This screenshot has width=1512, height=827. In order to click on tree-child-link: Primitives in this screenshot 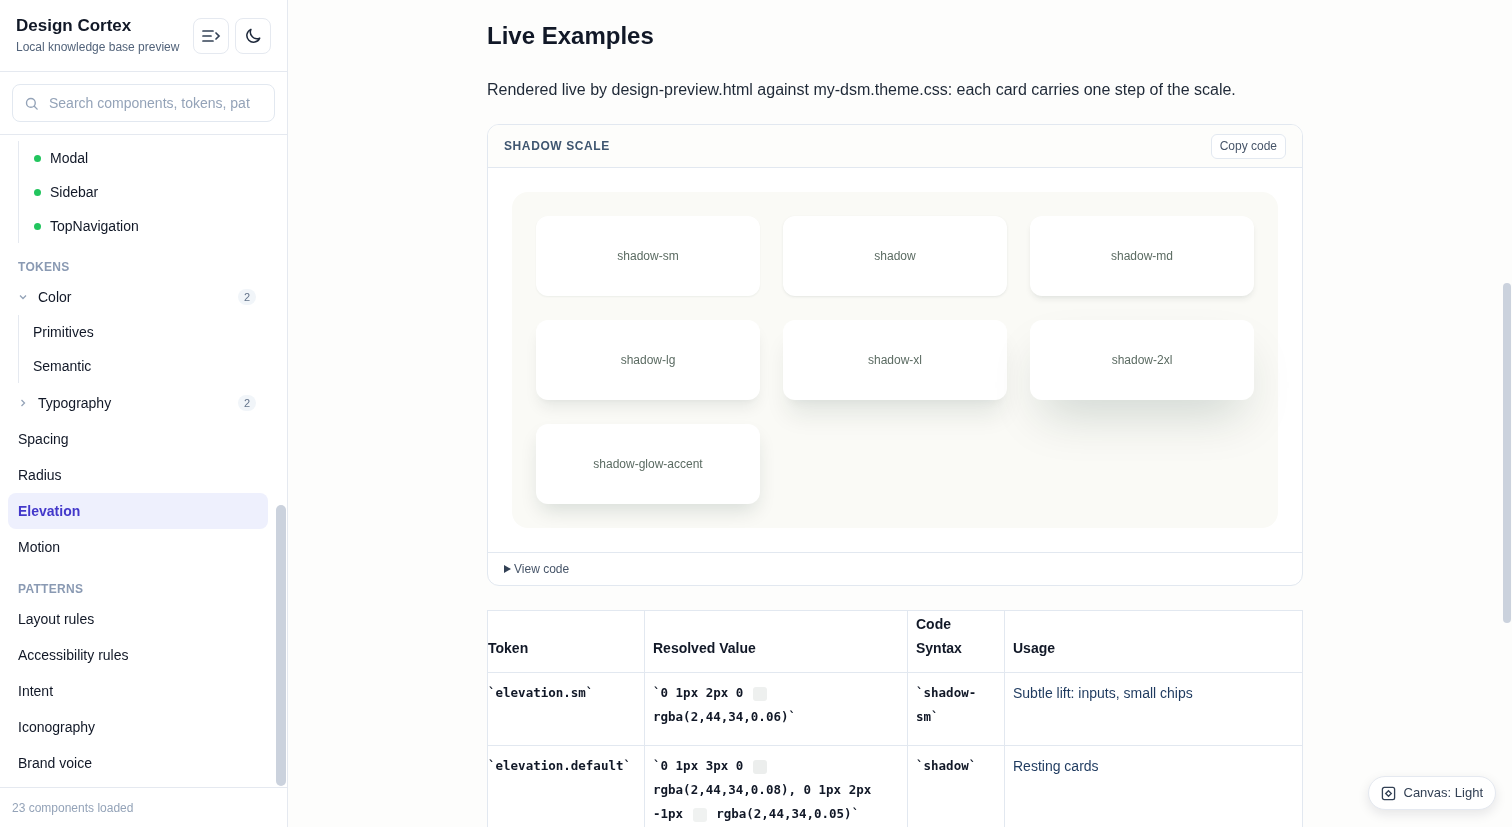, I will do `click(143, 332)`.